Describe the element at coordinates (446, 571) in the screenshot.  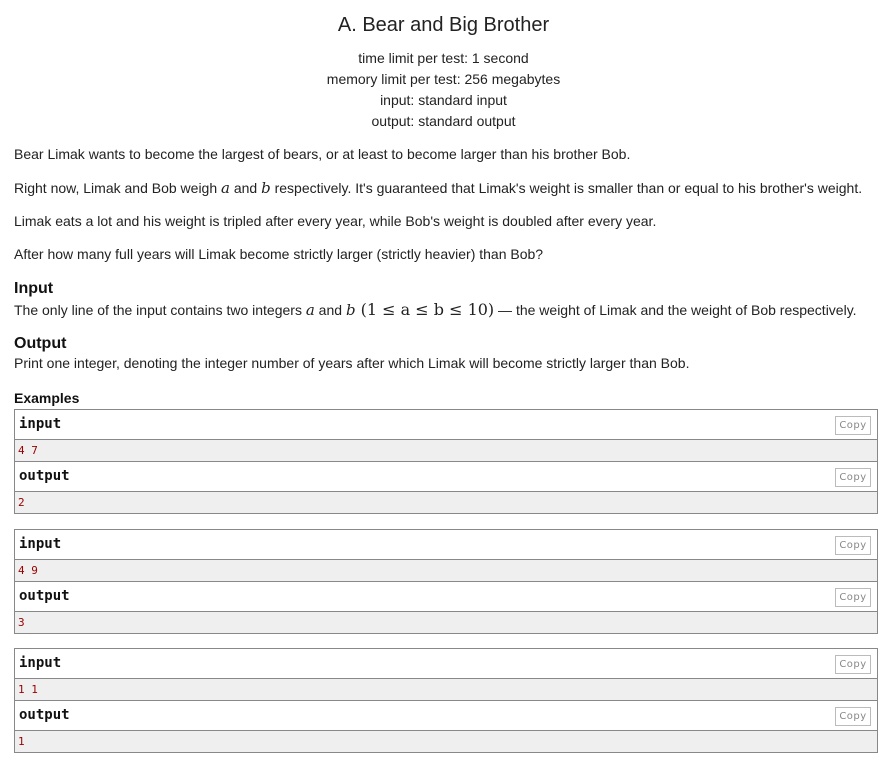
I see `example-input-value: 4 9` at that location.